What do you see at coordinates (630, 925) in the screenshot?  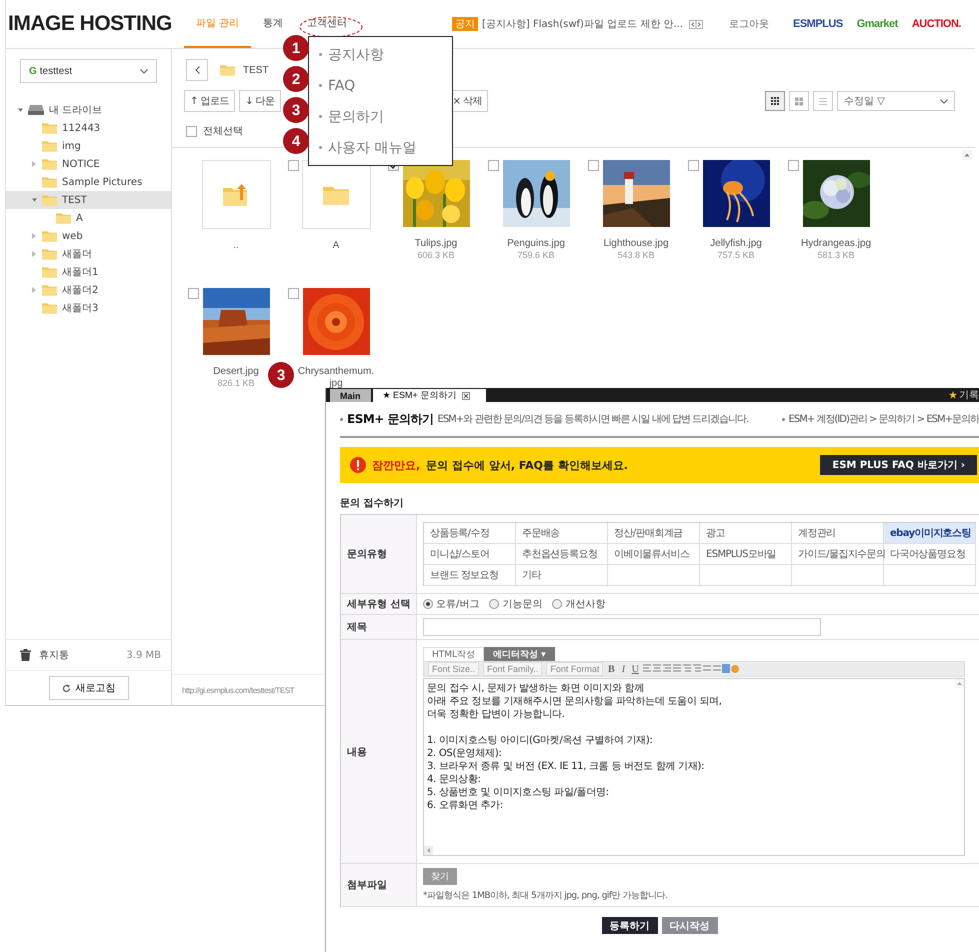 I see `form-button: 등록하기` at bounding box center [630, 925].